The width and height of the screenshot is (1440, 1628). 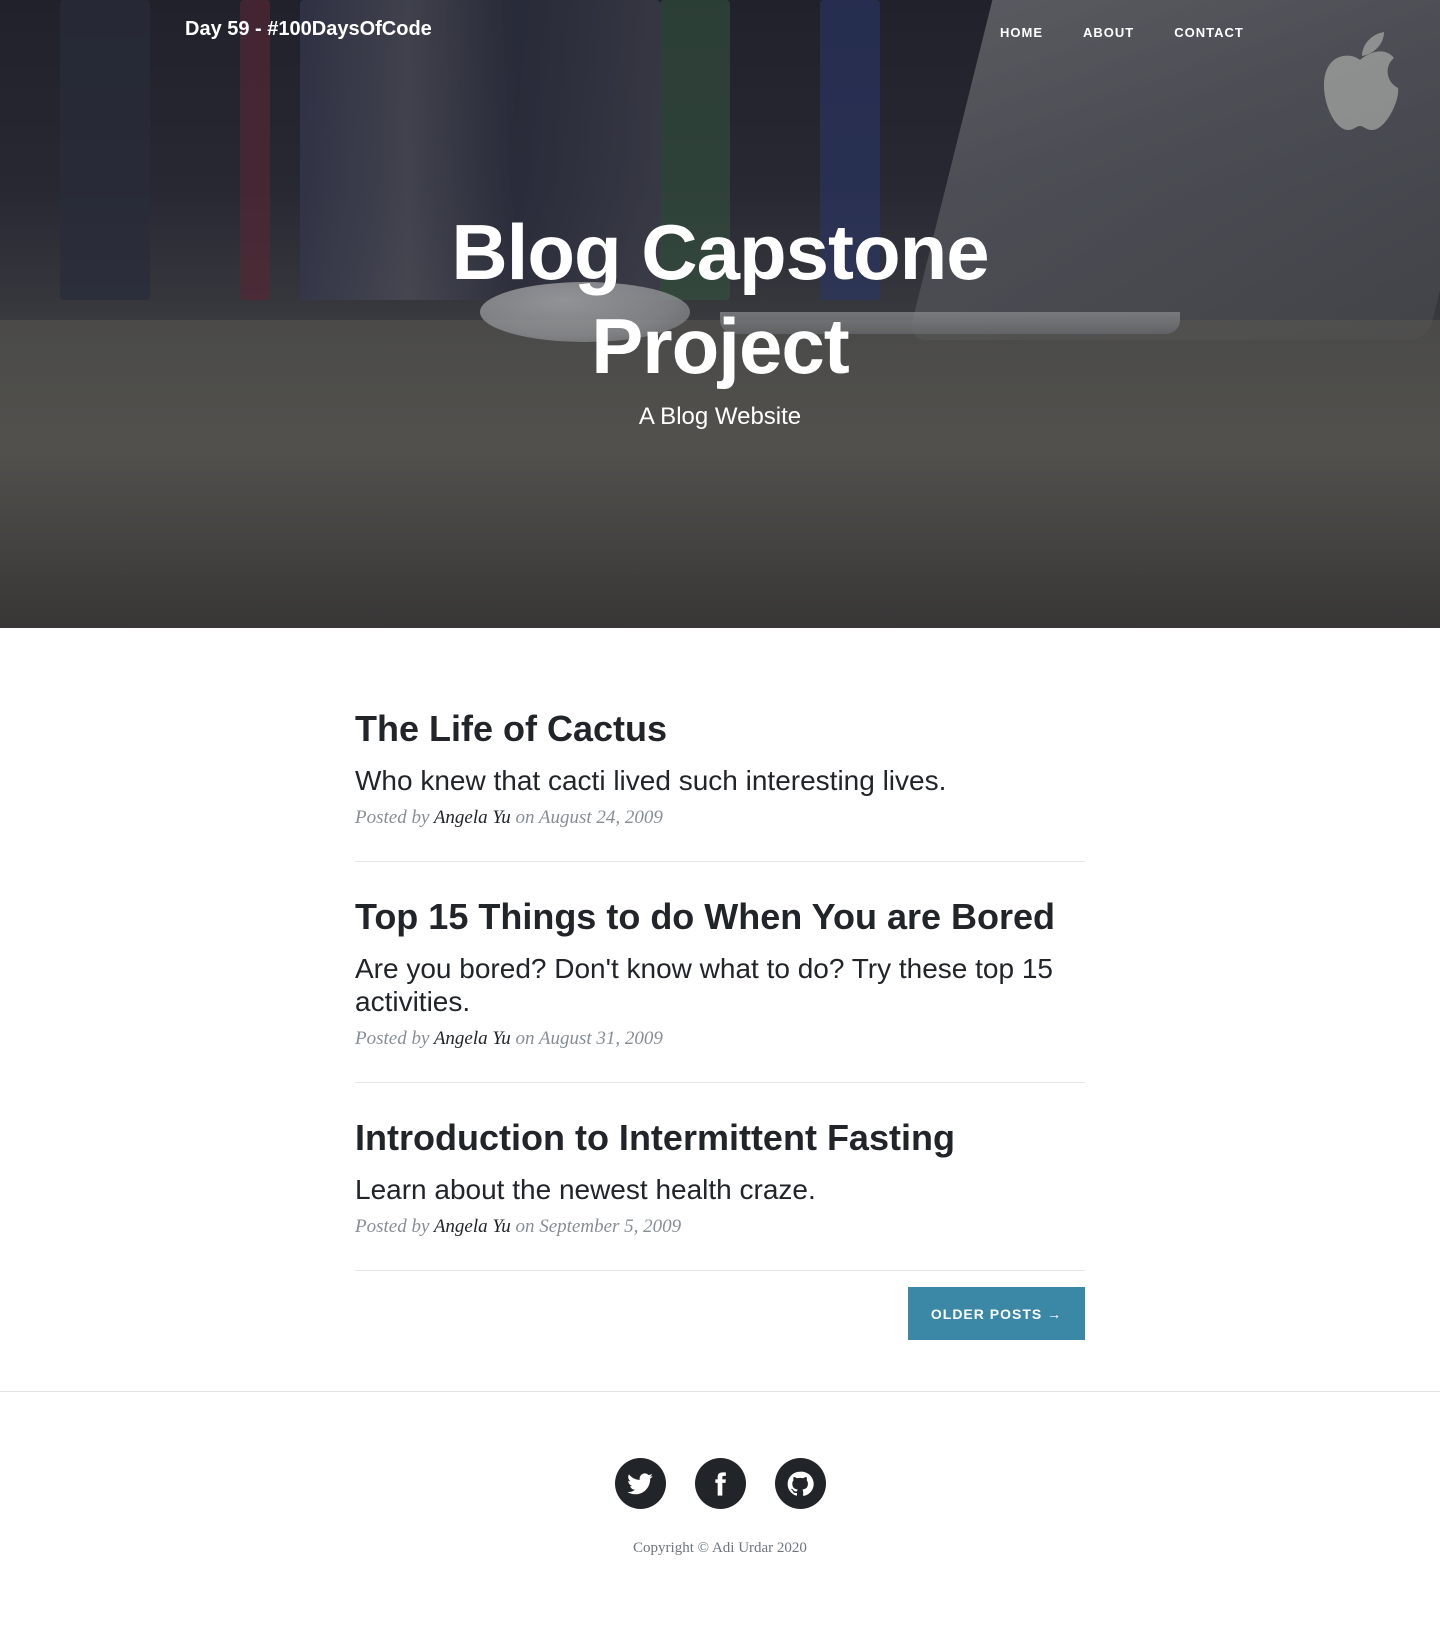 I want to click on twitter-link, so click(x=640, y=1483).